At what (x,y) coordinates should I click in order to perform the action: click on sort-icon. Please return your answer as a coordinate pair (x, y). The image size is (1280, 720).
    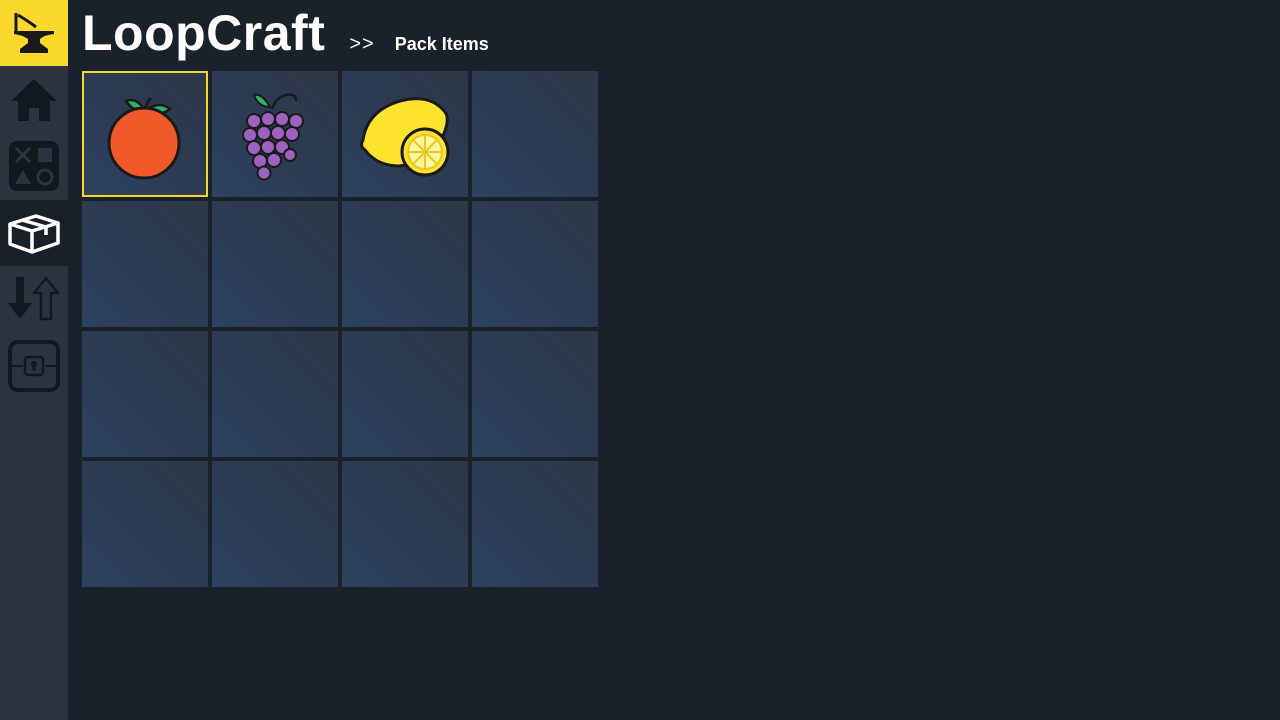
    Looking at the image, I should click on (34, 298).